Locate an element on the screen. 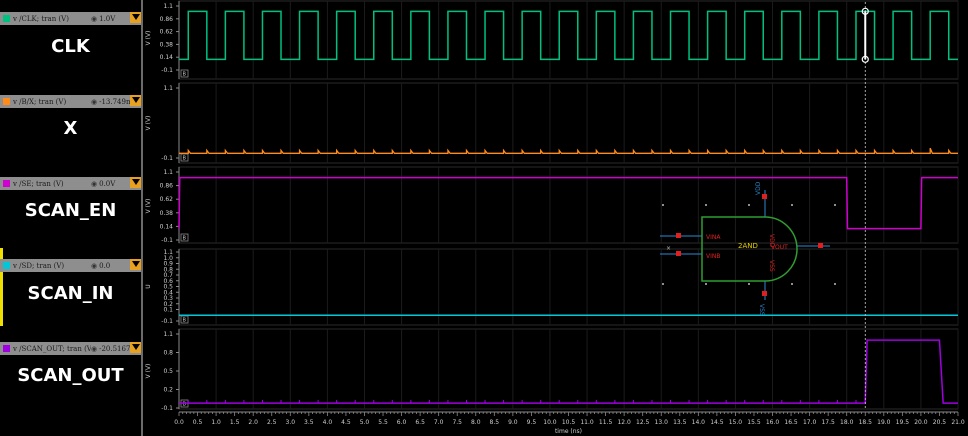 The width and height of the screenshot is (968, 436). x-tick-label: 3.0 is located at coordinates (291, 422).